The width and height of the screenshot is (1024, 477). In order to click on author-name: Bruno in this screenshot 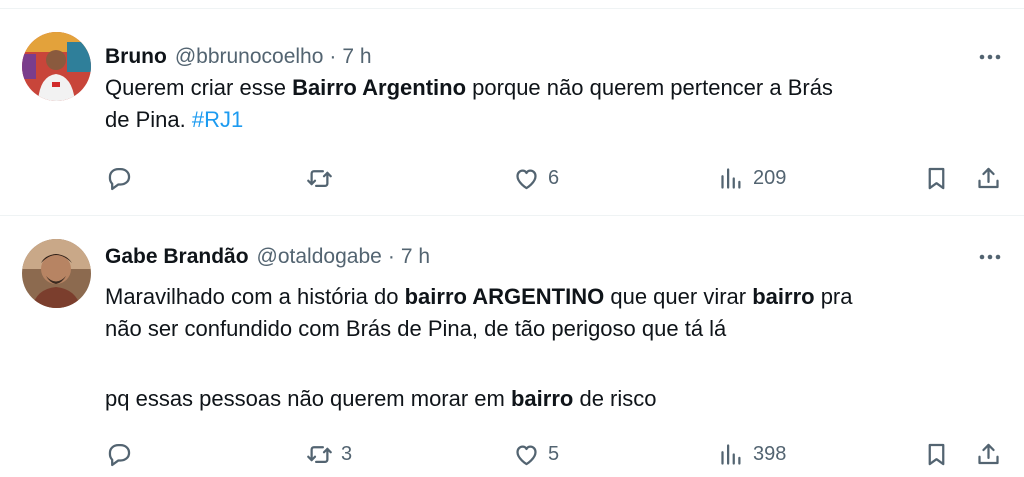, I will do `click(136, 57)`.